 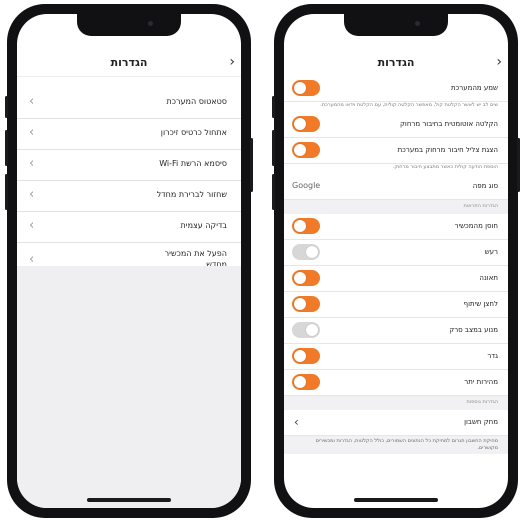 What do you see at coordinates (492, 356) in the screenshot?
I see `setting-label: גדר` at bounding box center [492, 356].